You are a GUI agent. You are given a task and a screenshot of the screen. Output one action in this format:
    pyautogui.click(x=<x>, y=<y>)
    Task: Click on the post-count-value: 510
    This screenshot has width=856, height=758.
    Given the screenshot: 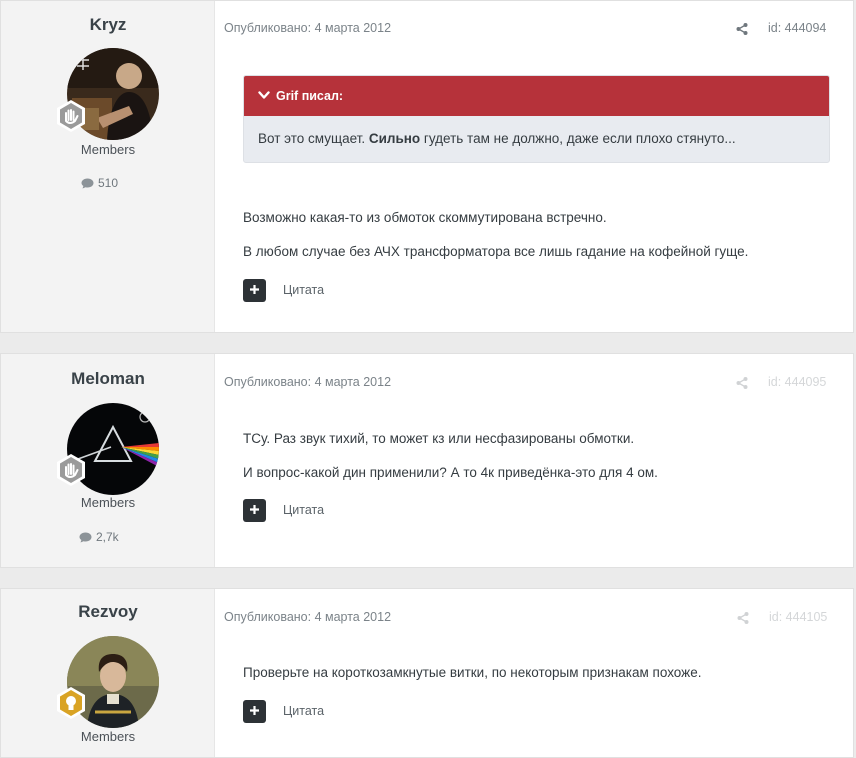 What is the action you would take?
    pyautogui.click(x=108, y=183)
    